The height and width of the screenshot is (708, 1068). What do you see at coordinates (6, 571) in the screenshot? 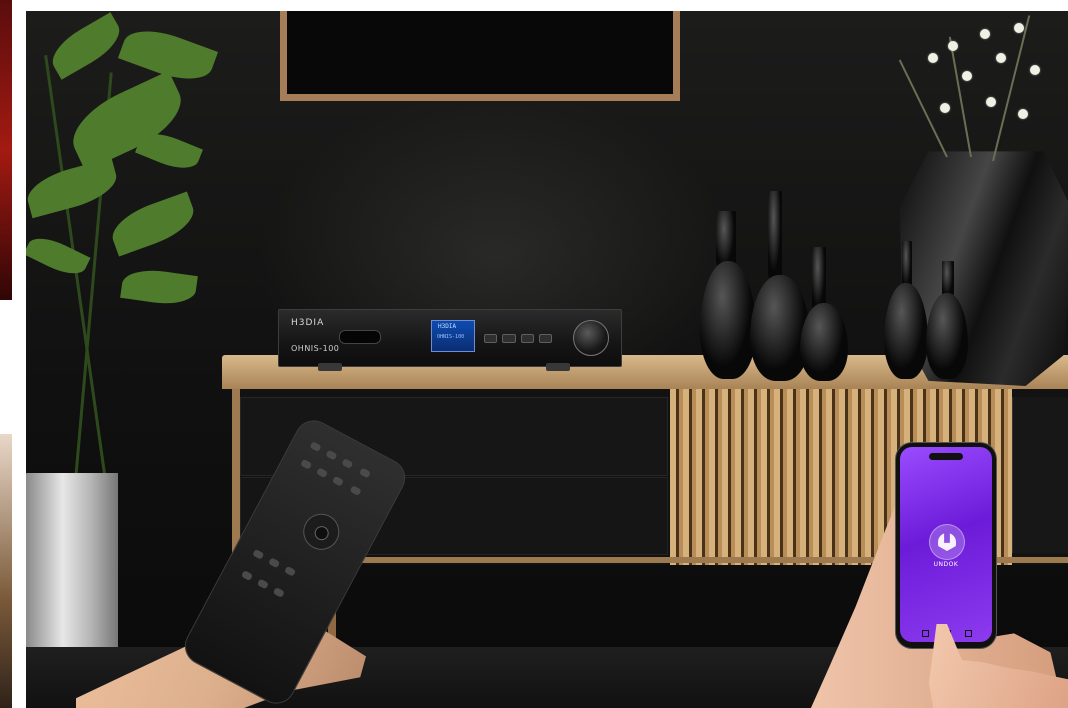
I see `portrait-photo-fragment` at bounding box center [6, 571].